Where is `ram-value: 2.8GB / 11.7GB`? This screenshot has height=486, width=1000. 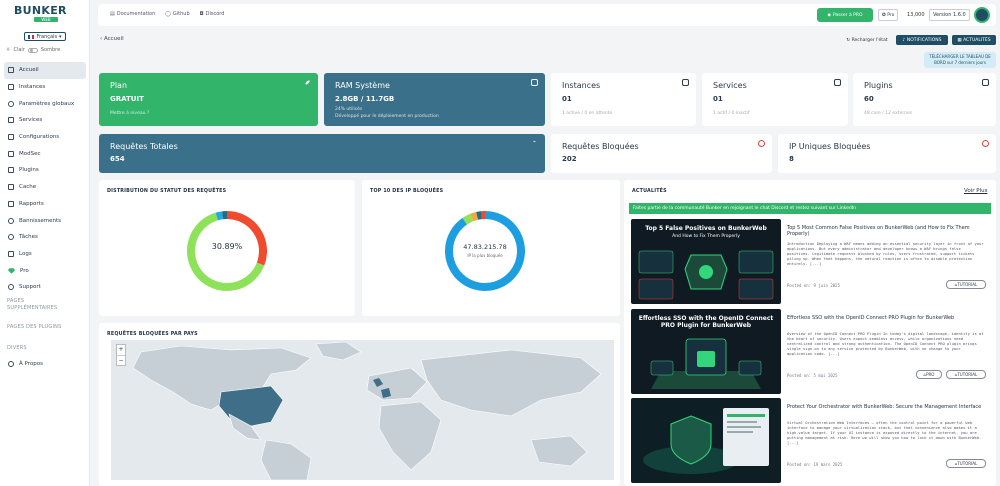 ram-value: 2.8GB / 11.7GB is located at coordinates (365, 99).